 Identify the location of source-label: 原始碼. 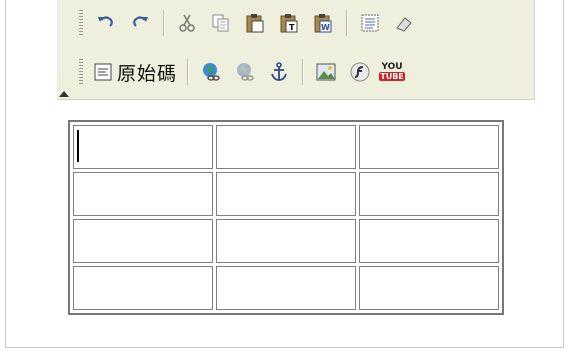
(147, 73).